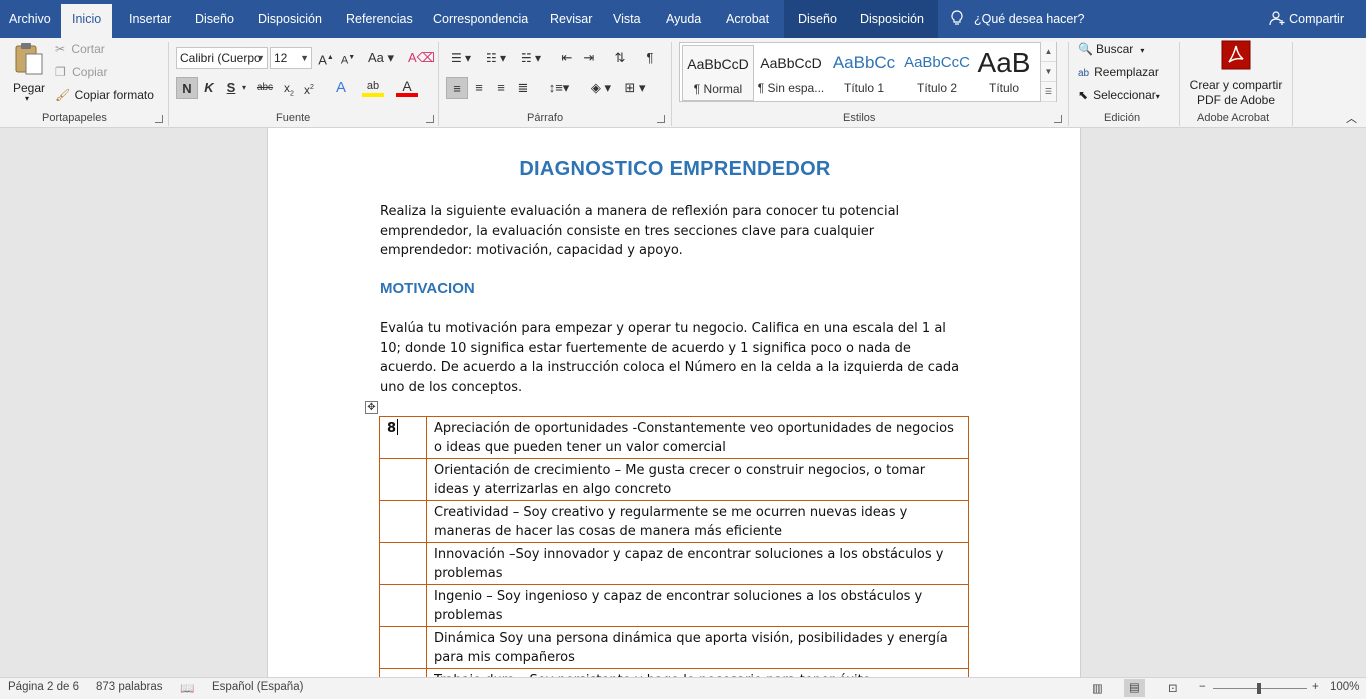 Image resolution: width=1366 pixels, height=699 pixels. I want to click on find-button: 🔍 Buscar ▾, so click(1111, 49).